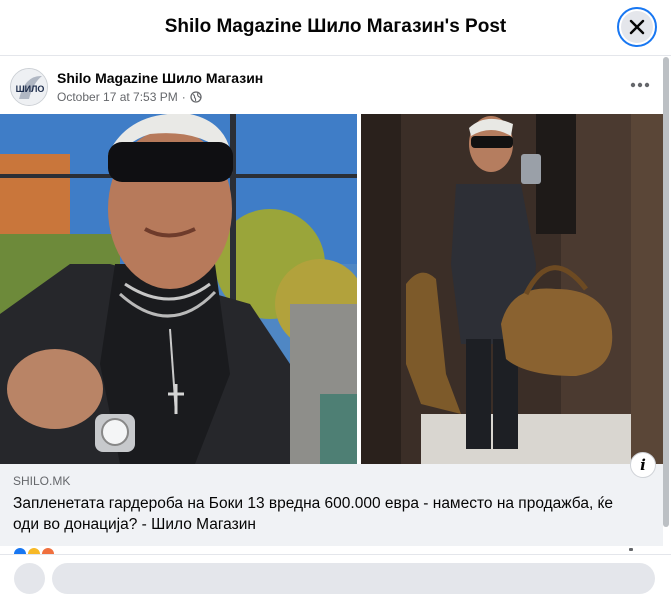 Image resolution: width=671 pixels, height=600 pixels. I want to click on close-icon, so click(637, 27).